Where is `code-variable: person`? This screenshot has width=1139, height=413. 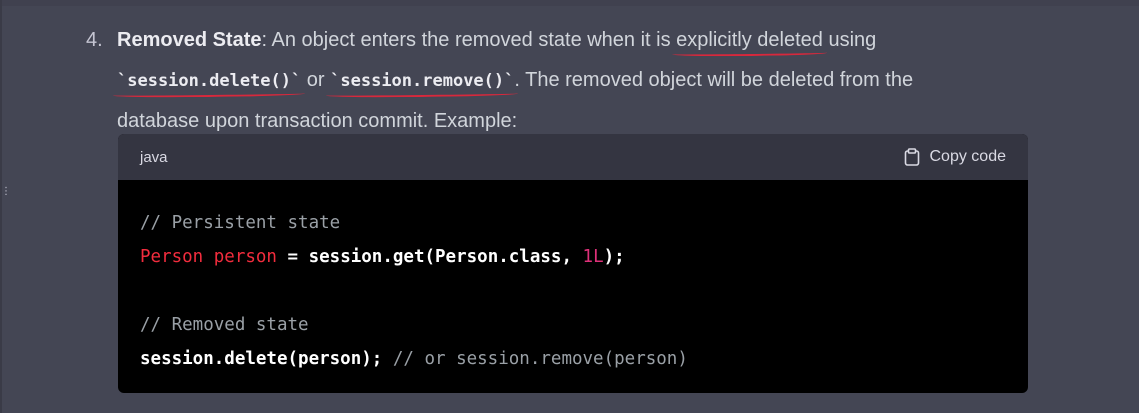 code-variable: person is located at coordinates (240, 257).